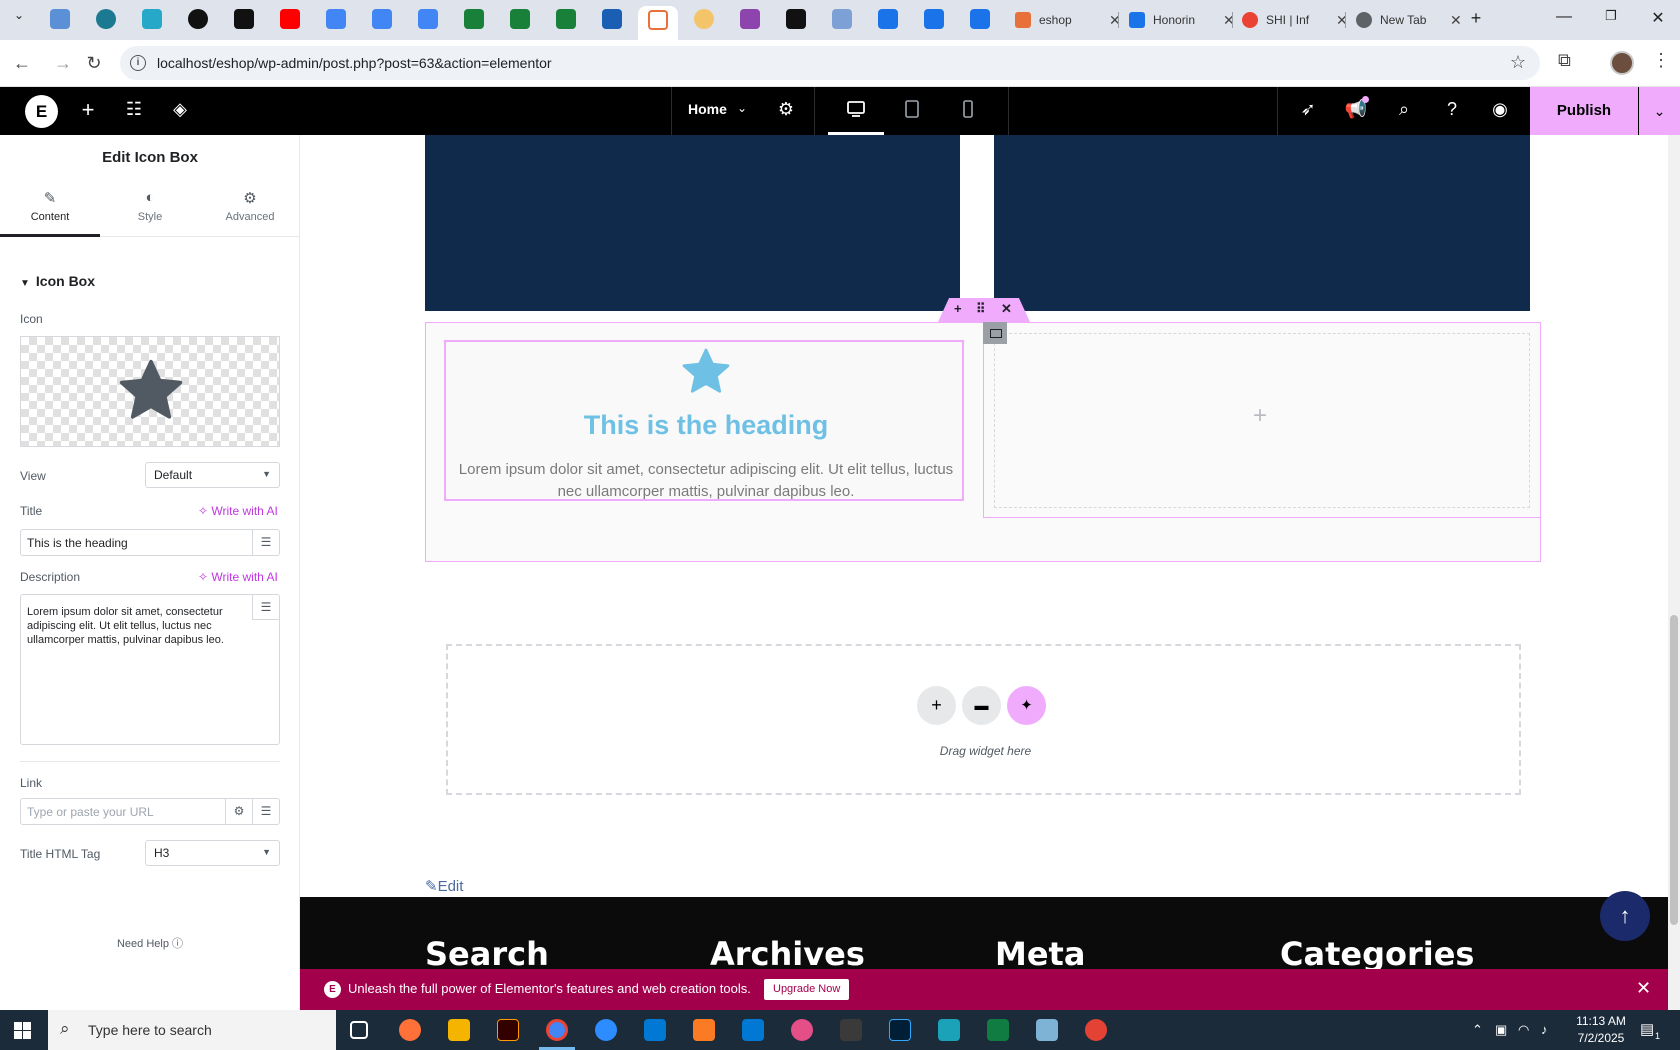 The image size is (1680, 1050). Describe the element at coordinates (459, 1030) in the screenshot. I see `file-explorer-icon` at that location.